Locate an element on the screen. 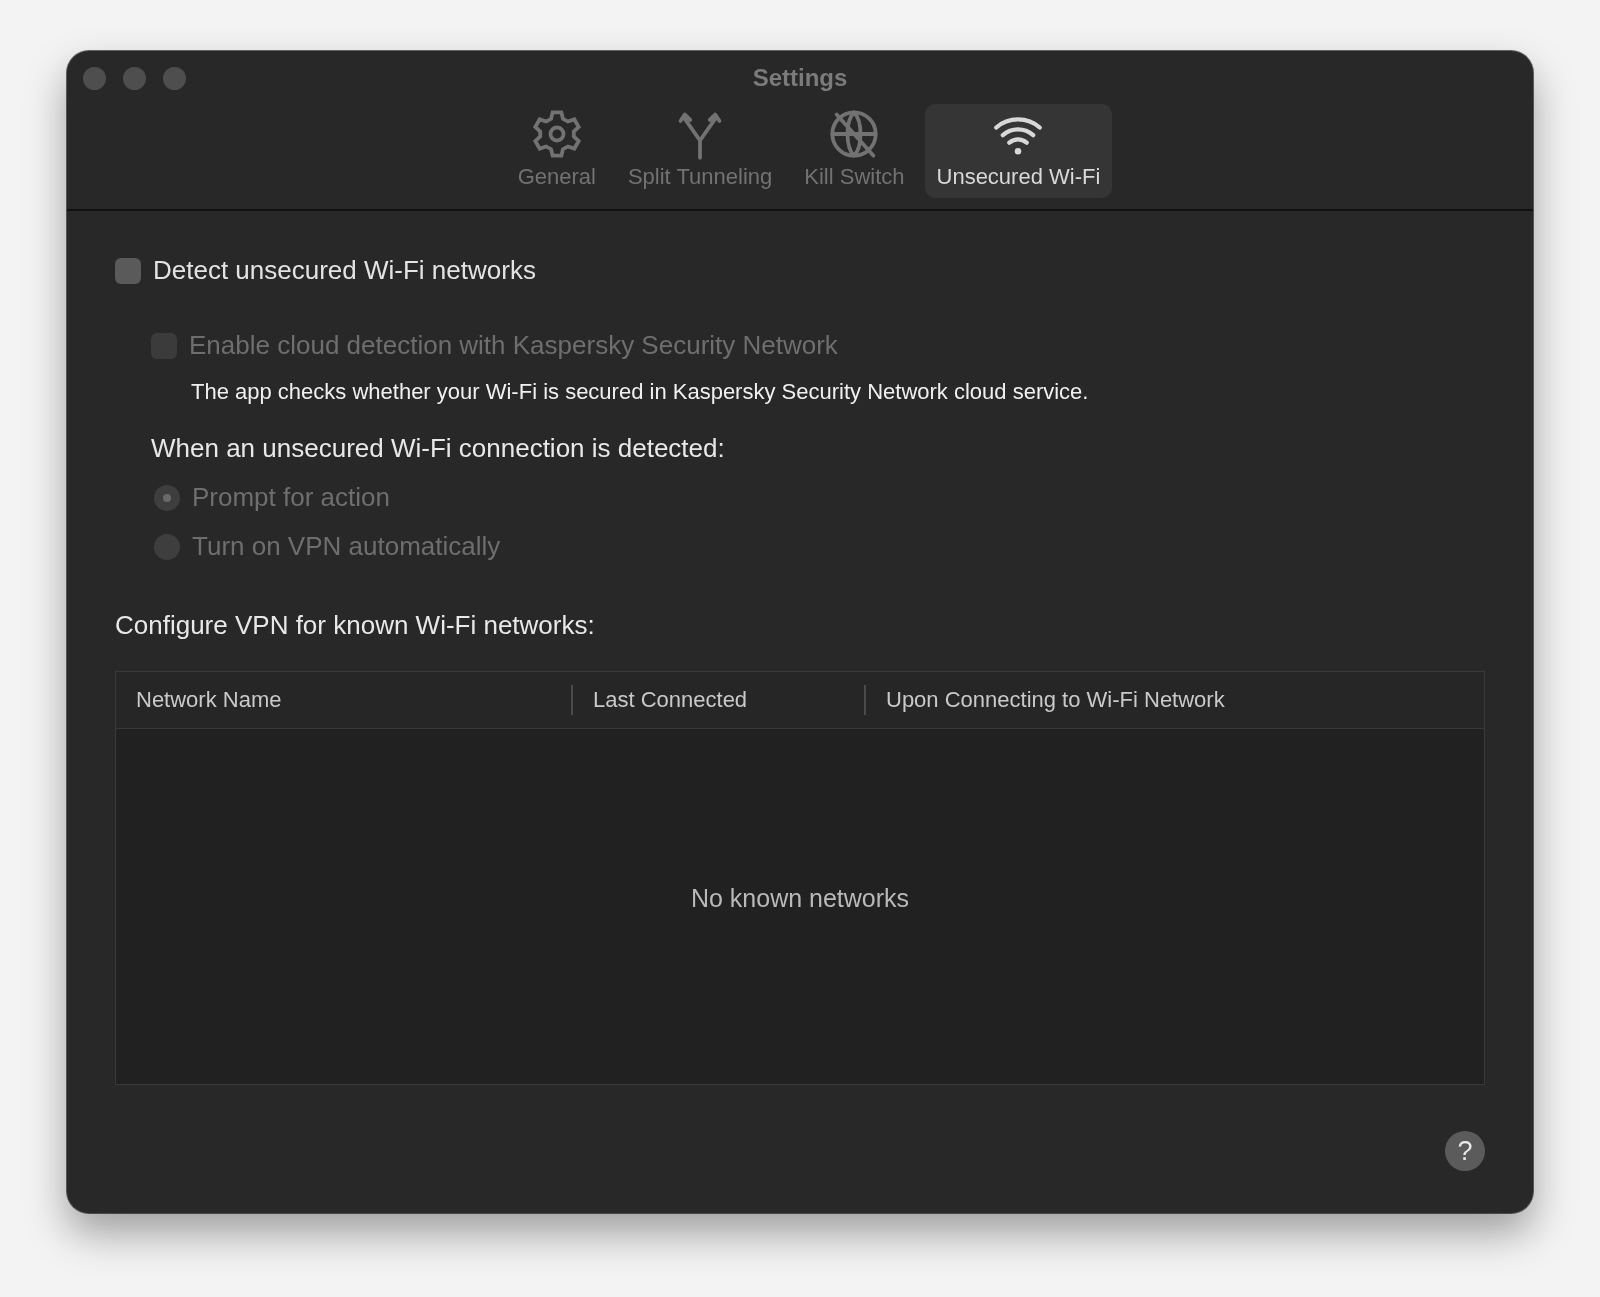  checkbox is located at coordinates (128, 270).